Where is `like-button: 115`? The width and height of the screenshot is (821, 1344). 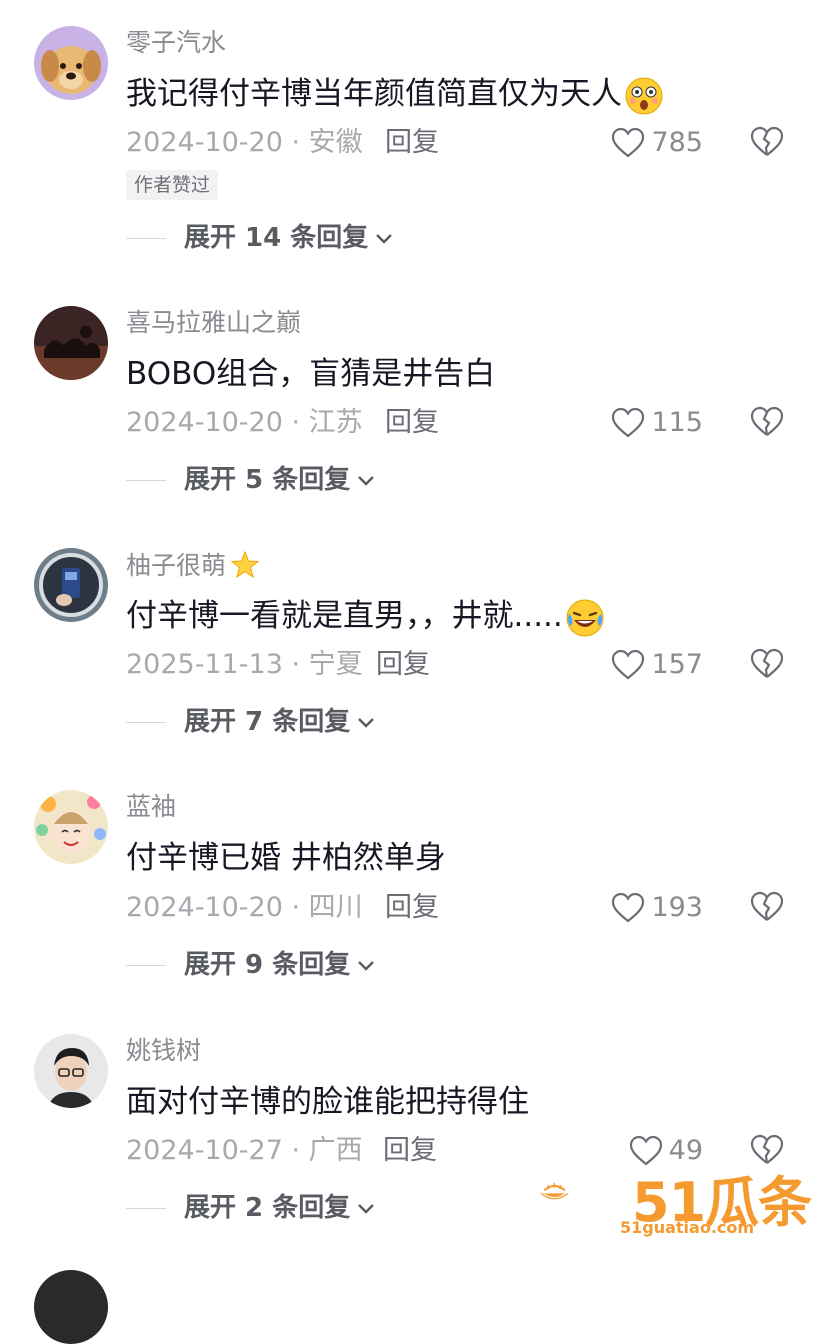
like-button: 115 is located at coordinates (657, 423).